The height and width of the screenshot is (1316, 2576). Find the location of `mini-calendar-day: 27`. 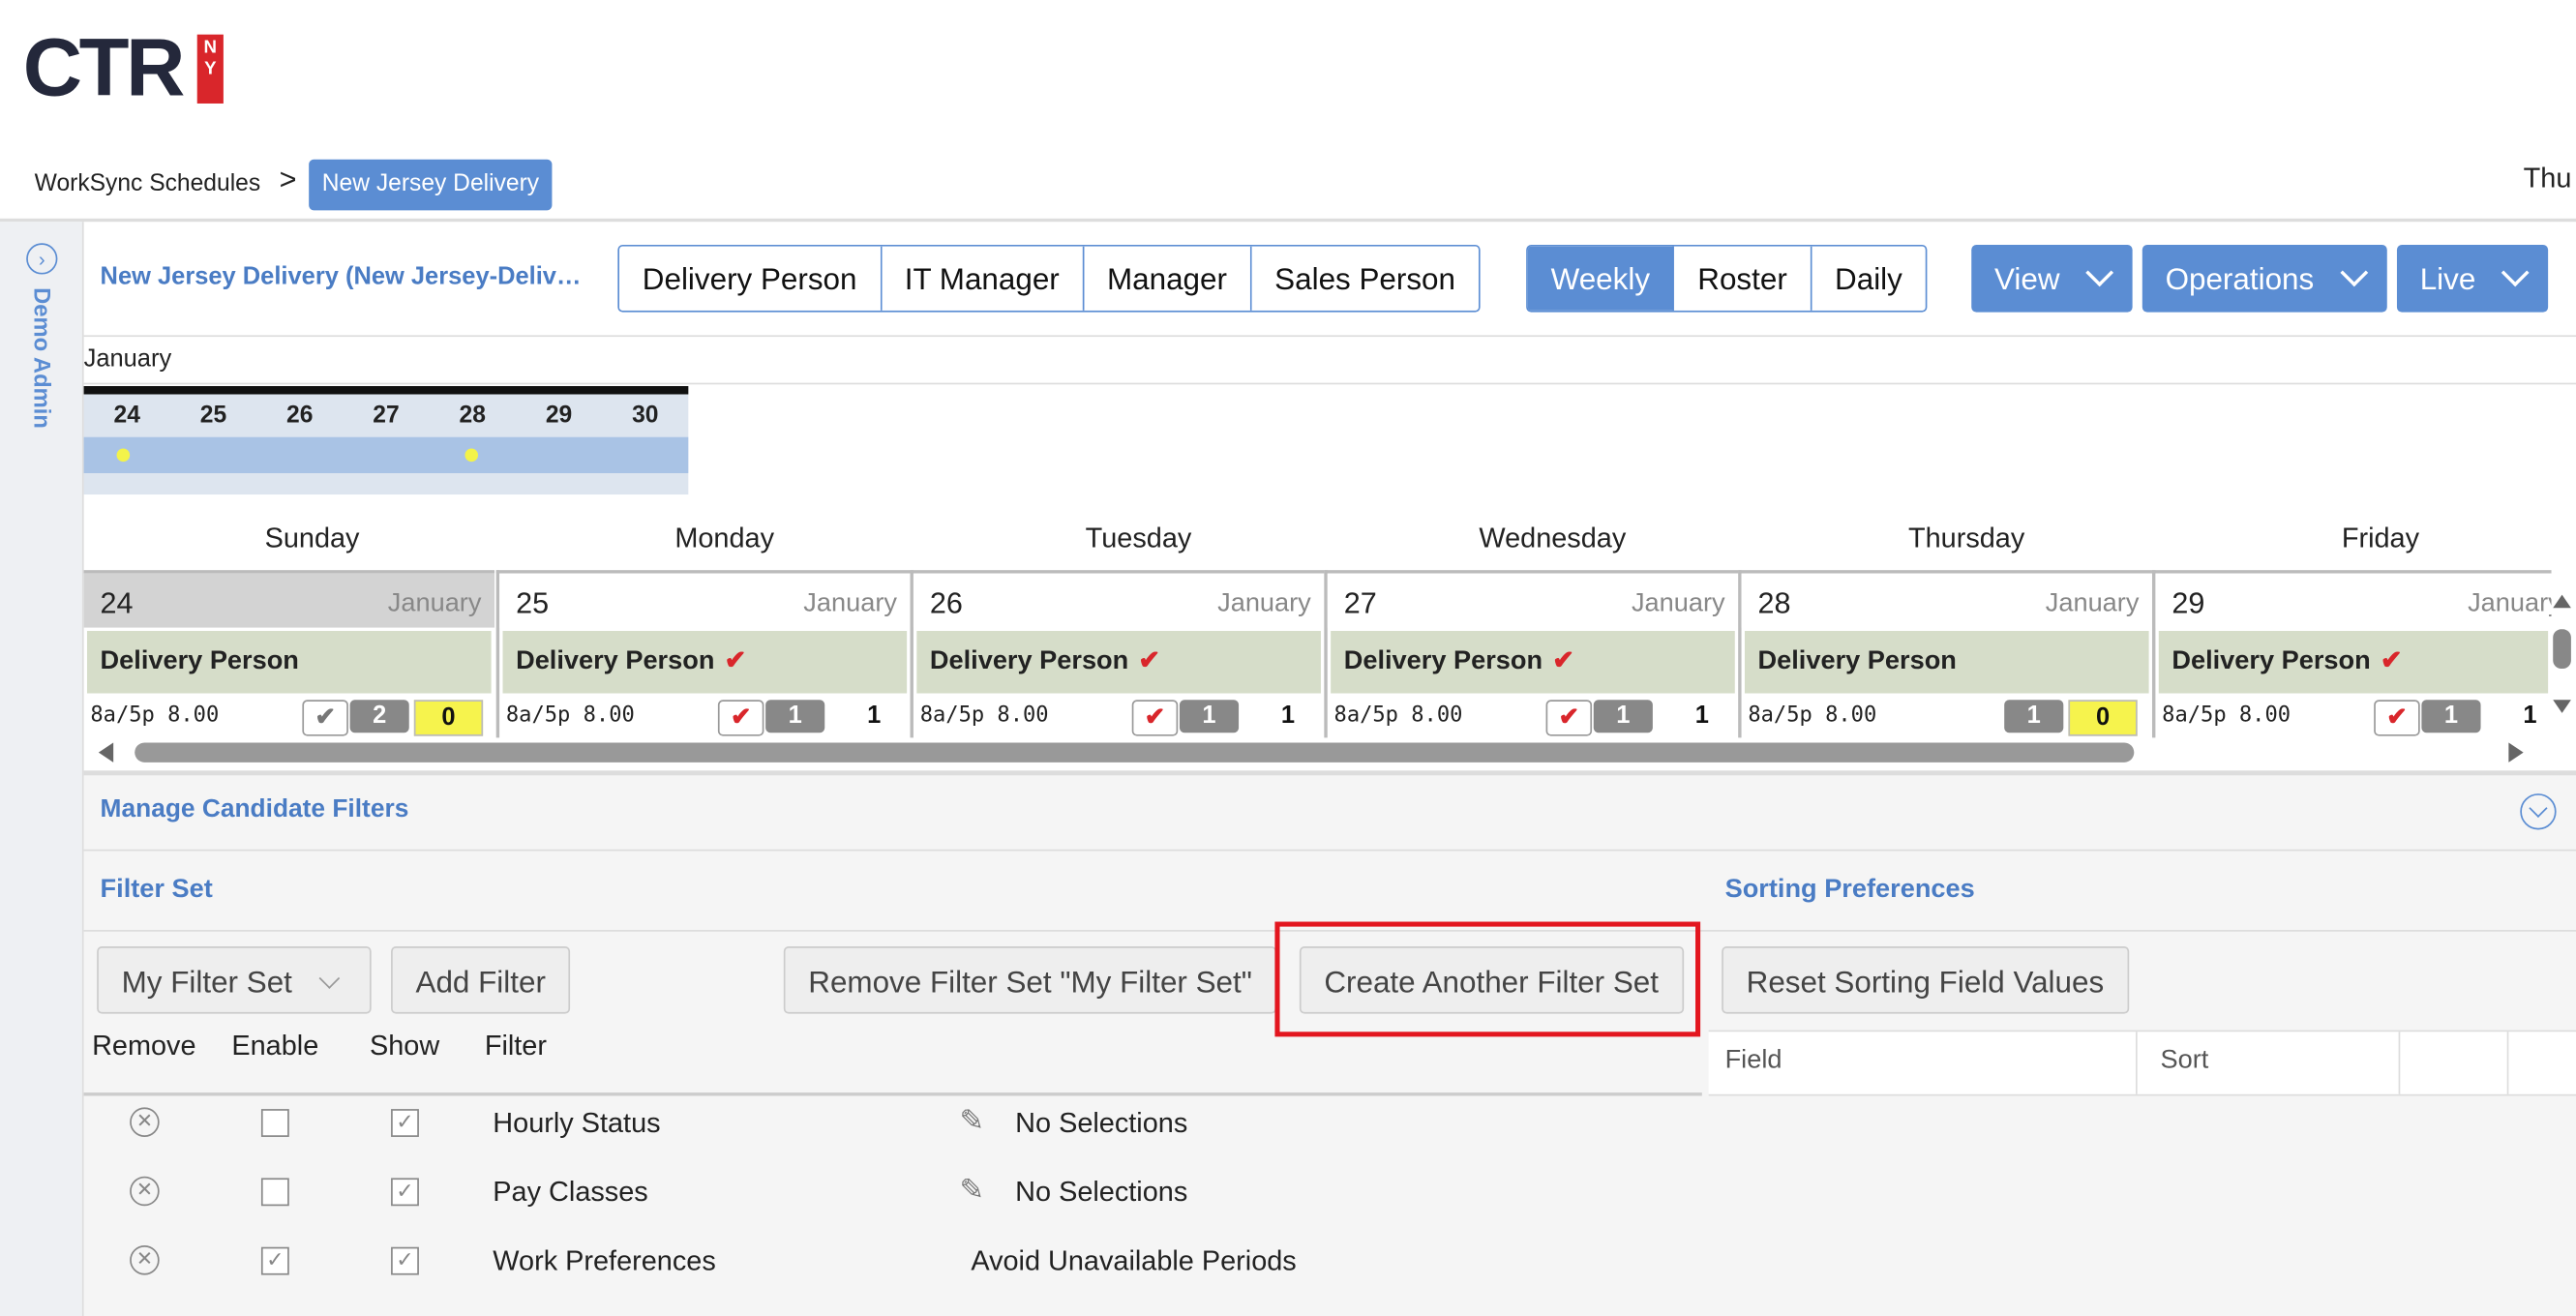

mini-calendar-day: 27 is located at coordinates (386, 415).